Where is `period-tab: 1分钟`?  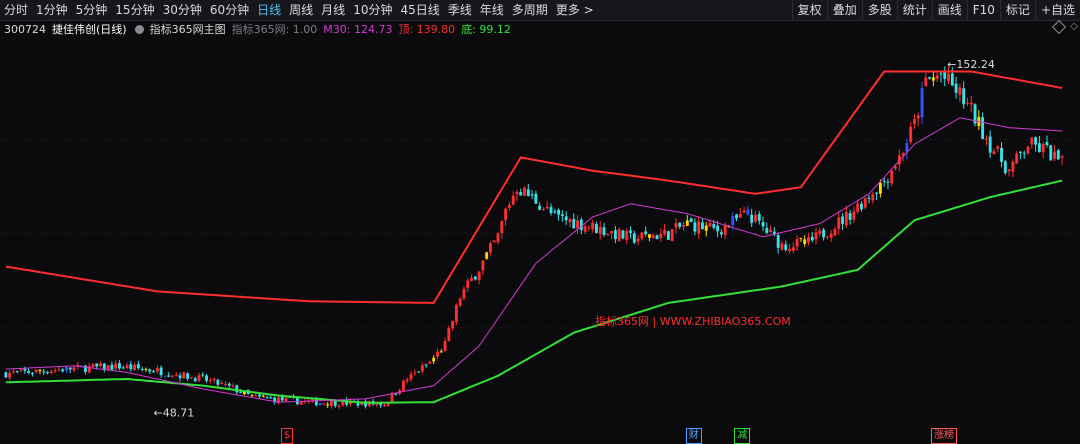
period-tab: 1分钟 is located at coordinates (52, 10).